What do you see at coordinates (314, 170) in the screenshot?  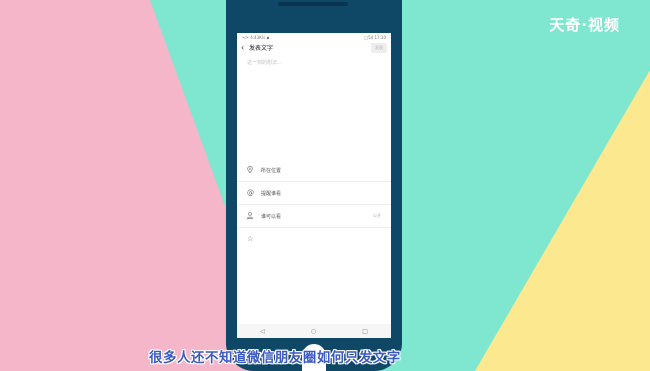 I see `option-location: 所在位置` at bounding box center [314, 170].